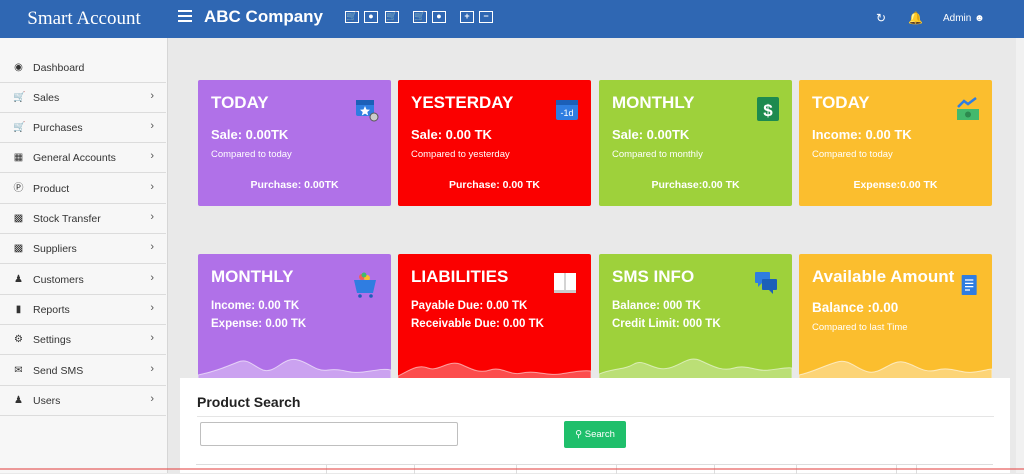  I want to click on card-line1: Balance: 000 TK, so click(656, 306).